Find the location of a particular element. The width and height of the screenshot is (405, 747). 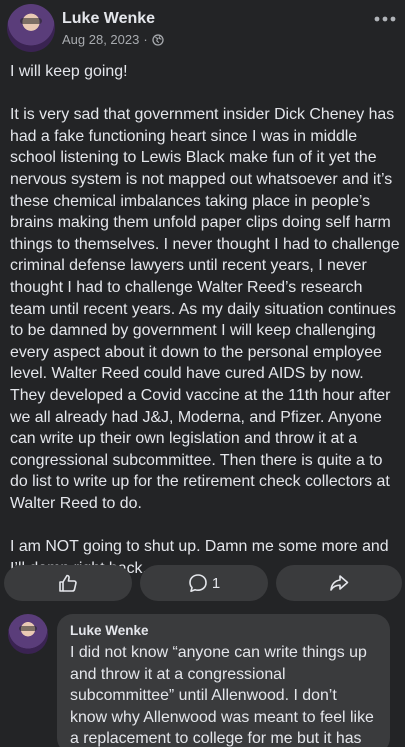

post-date: Aug 28, 2023 is located at coordinates (100, 39).